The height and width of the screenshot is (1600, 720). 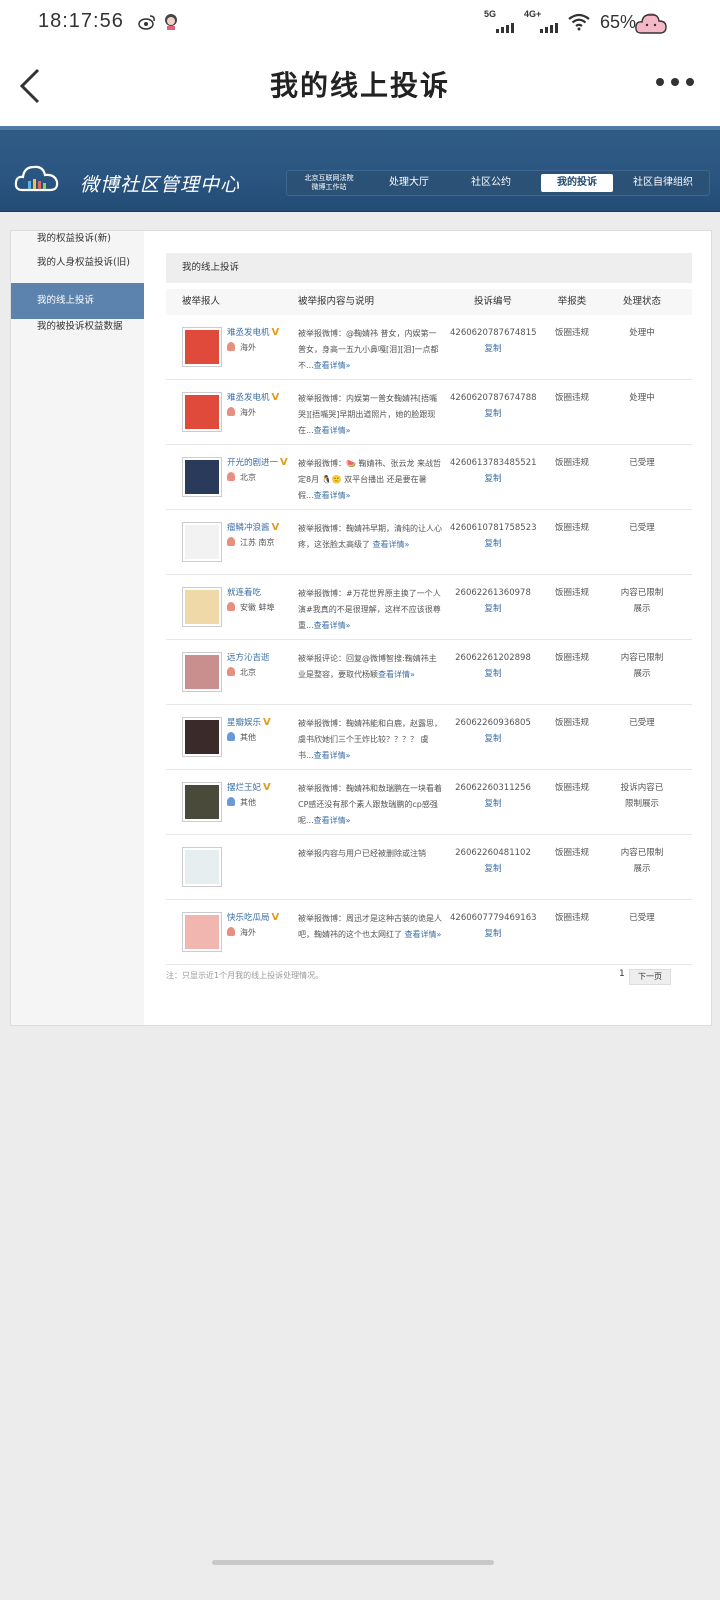 What do you see at coordinates (241, 477) in the screenshot?
I see `user-location: 北京` at bounding box center [241, 477].